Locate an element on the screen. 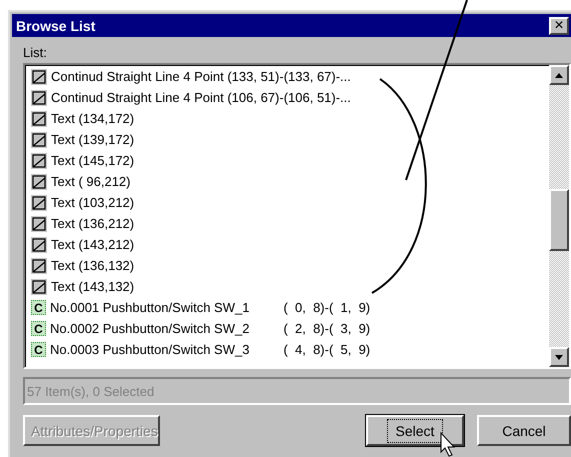 The image size is (571, 457). list-item: Text (136,132) is located at coordinates (290, 265).